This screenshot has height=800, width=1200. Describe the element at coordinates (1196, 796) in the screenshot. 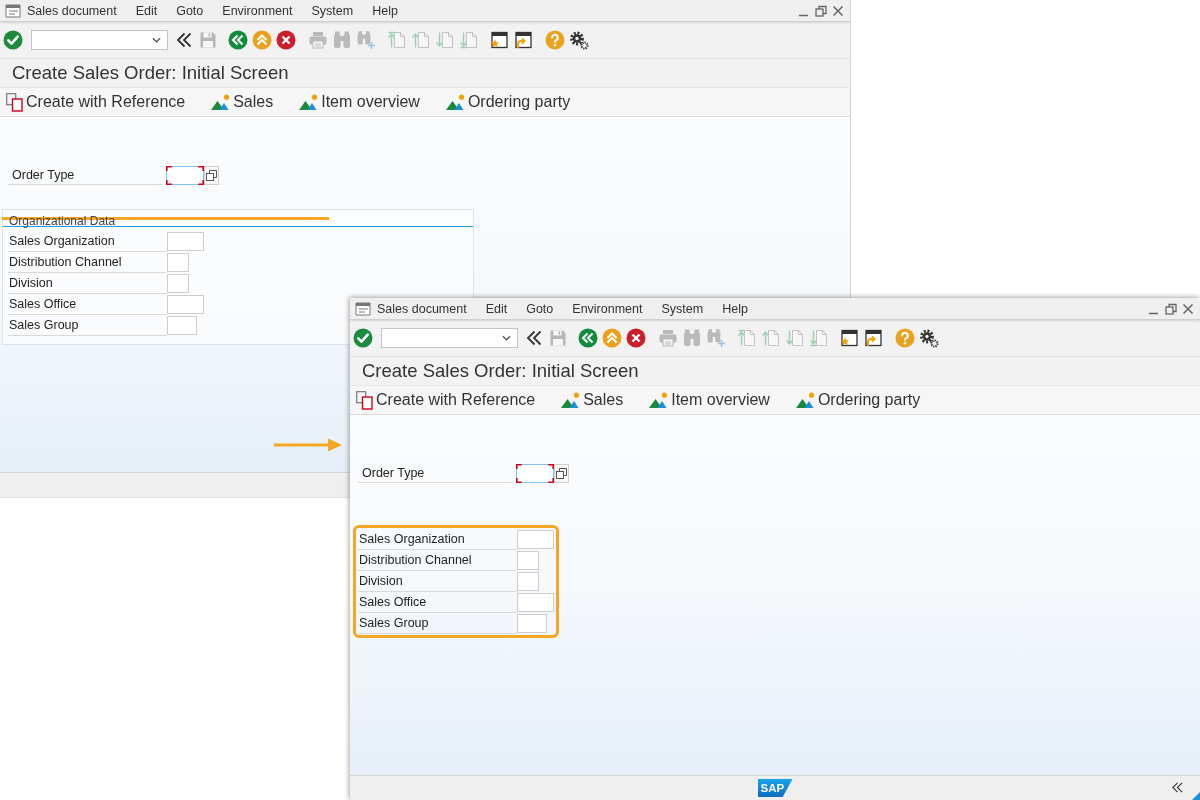

I see `resize-grip-icon` at that location.